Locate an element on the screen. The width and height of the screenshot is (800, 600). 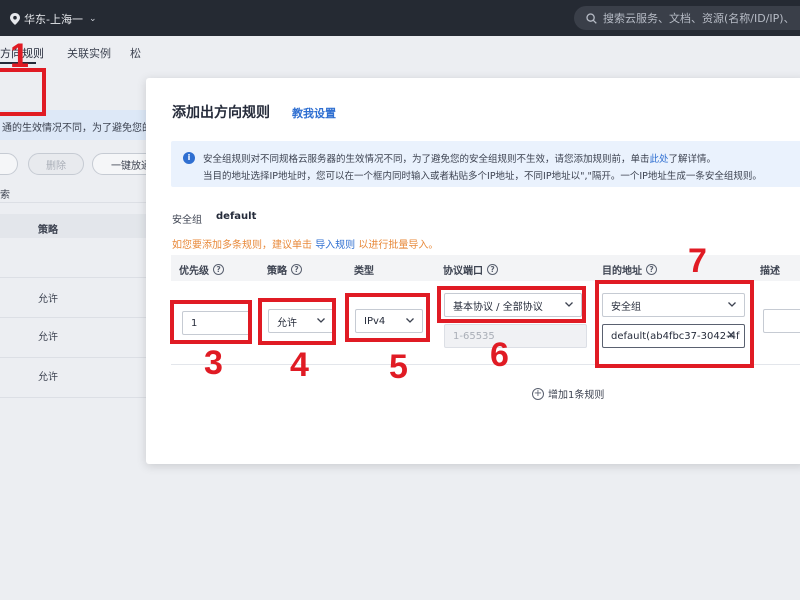
add-rule-label: 增加1条规则 is located at coordinates (576, 395).